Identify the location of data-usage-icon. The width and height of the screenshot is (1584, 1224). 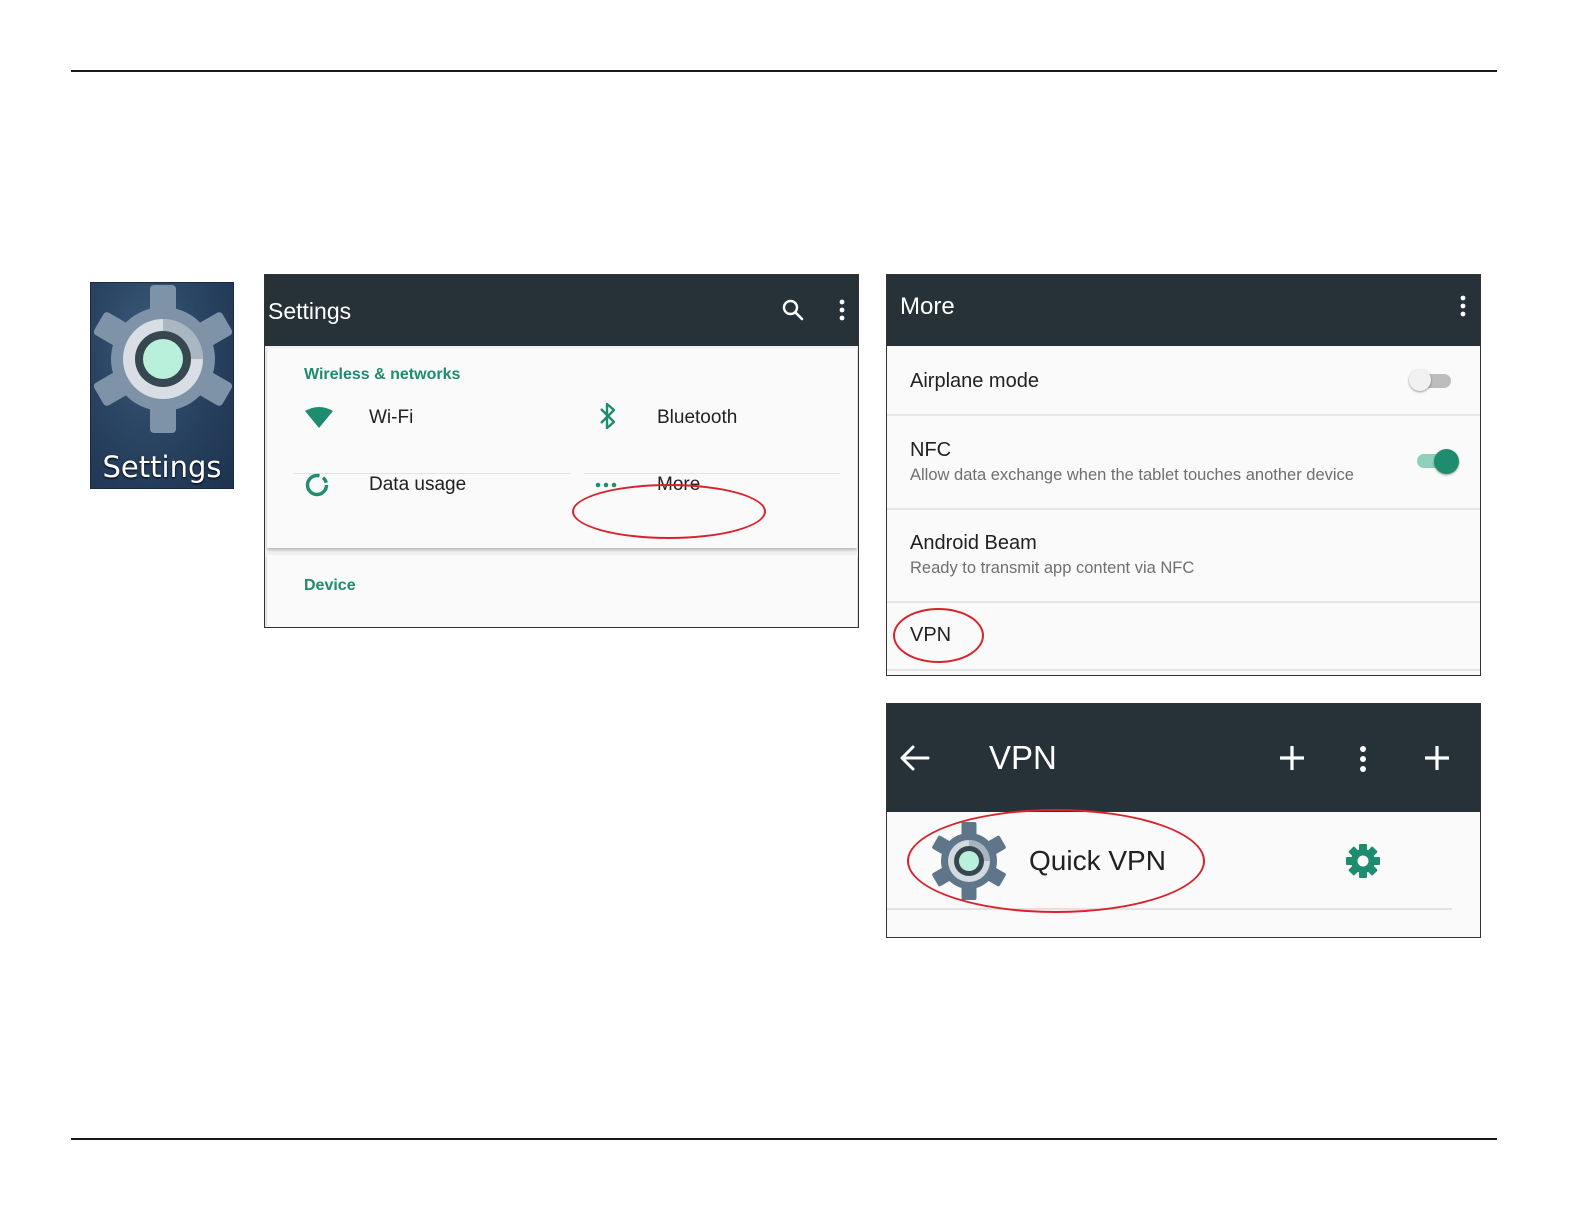
(317, 485).